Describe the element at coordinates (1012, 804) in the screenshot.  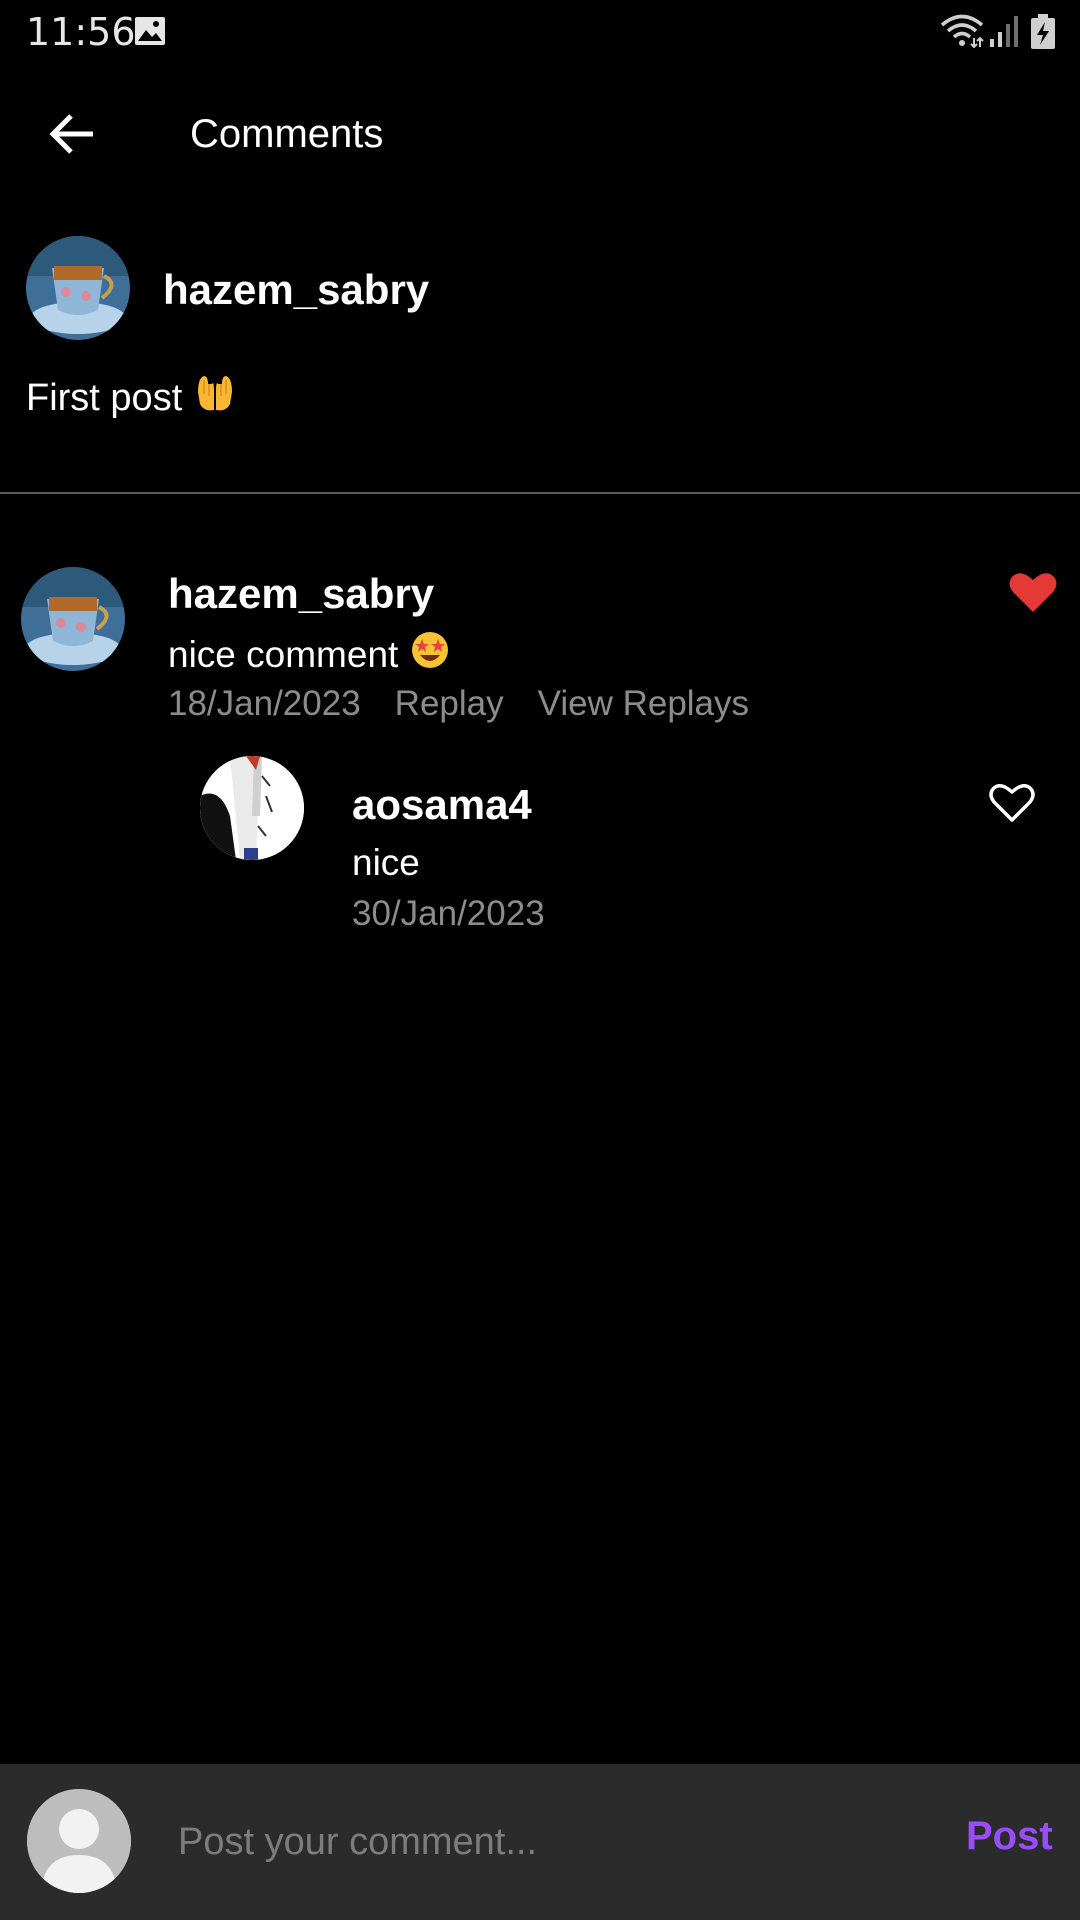
I see `heart-outline-icon` at that location.